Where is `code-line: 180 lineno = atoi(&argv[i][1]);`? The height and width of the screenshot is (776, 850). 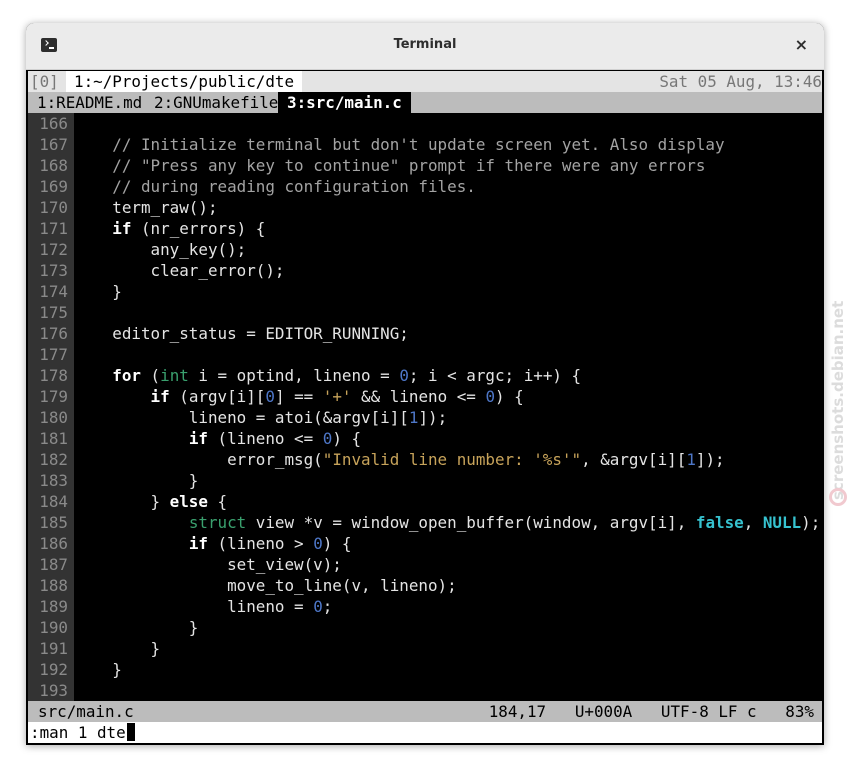 code-line: 180 lineno = atoi(&argv[i][1]); is located at coordinates (425, 417).